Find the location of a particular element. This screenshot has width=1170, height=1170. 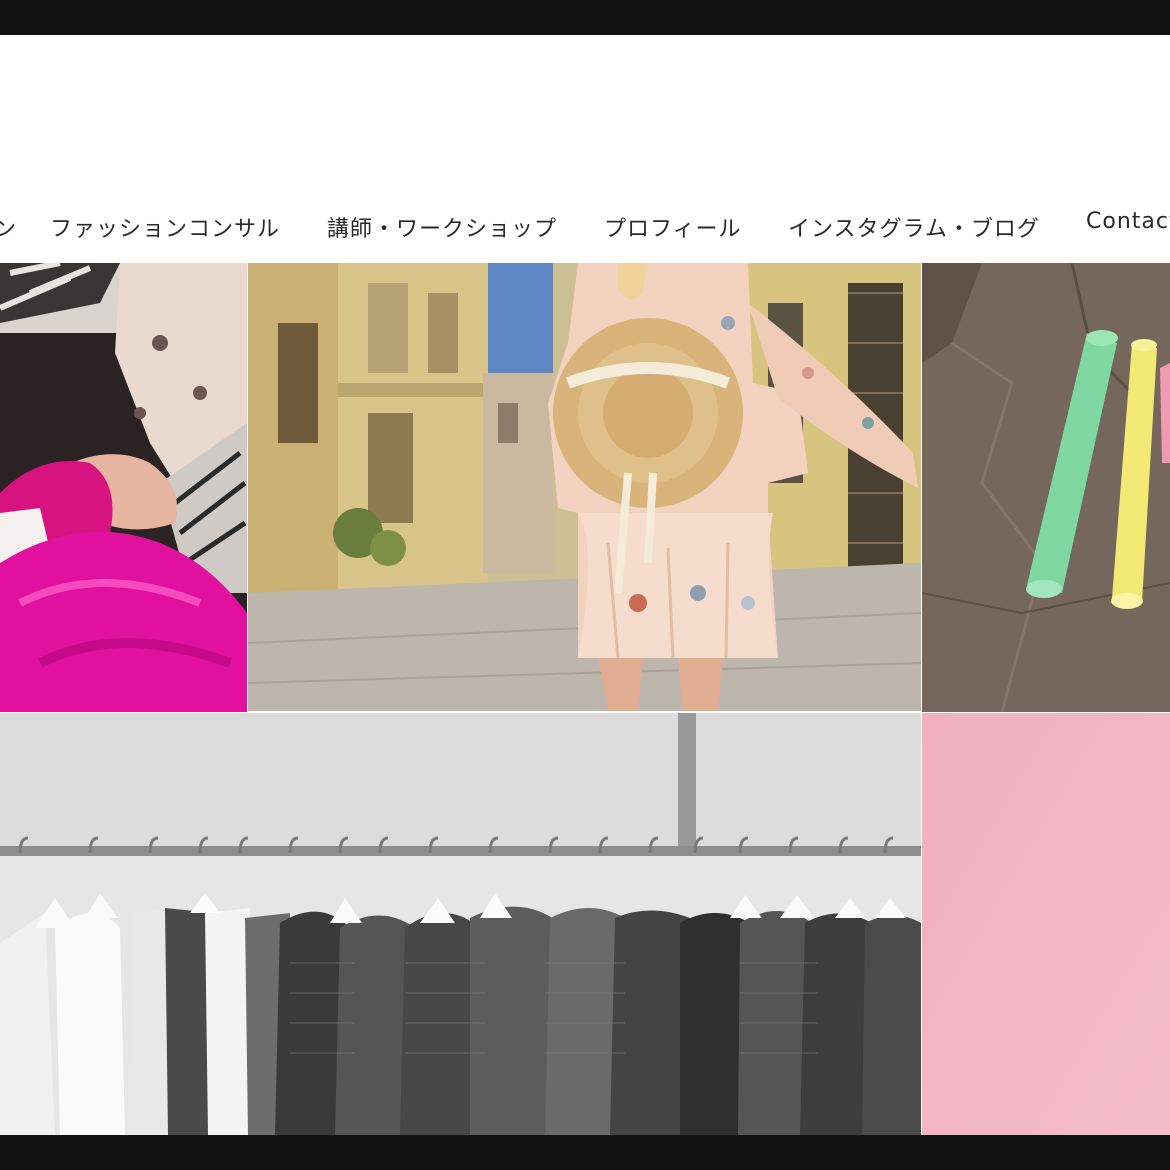

nav-item-profile: プロフィール is located at coordinates (673, 227).